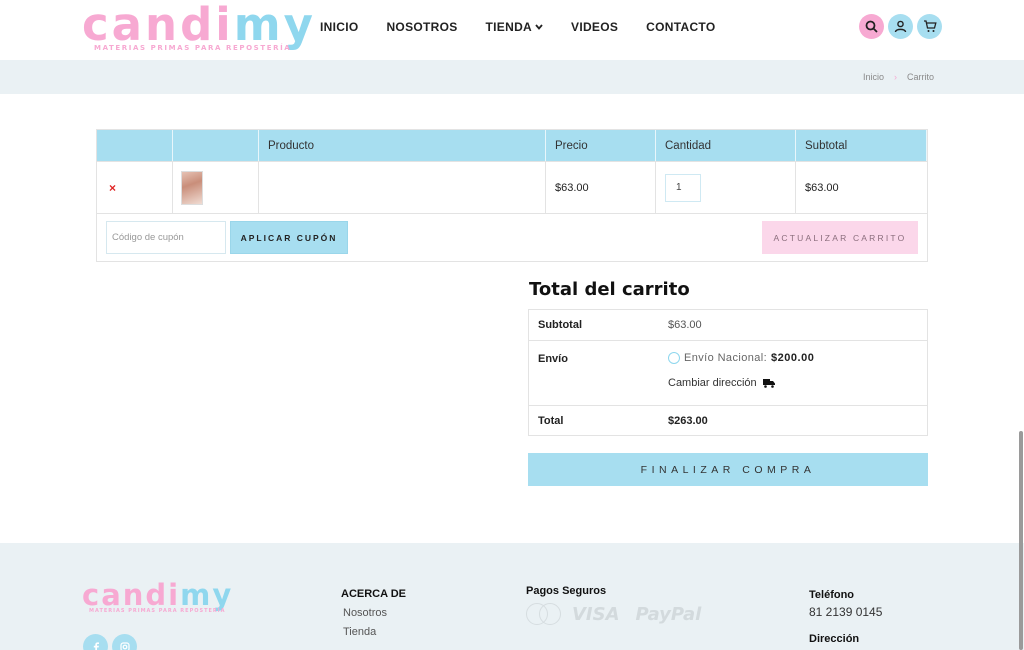 The image size is (1024, 650). I want to click on footer-logo-tagline: MATERIAS PRIMAS PARA REPOSTERÍA, so click(157, 611).